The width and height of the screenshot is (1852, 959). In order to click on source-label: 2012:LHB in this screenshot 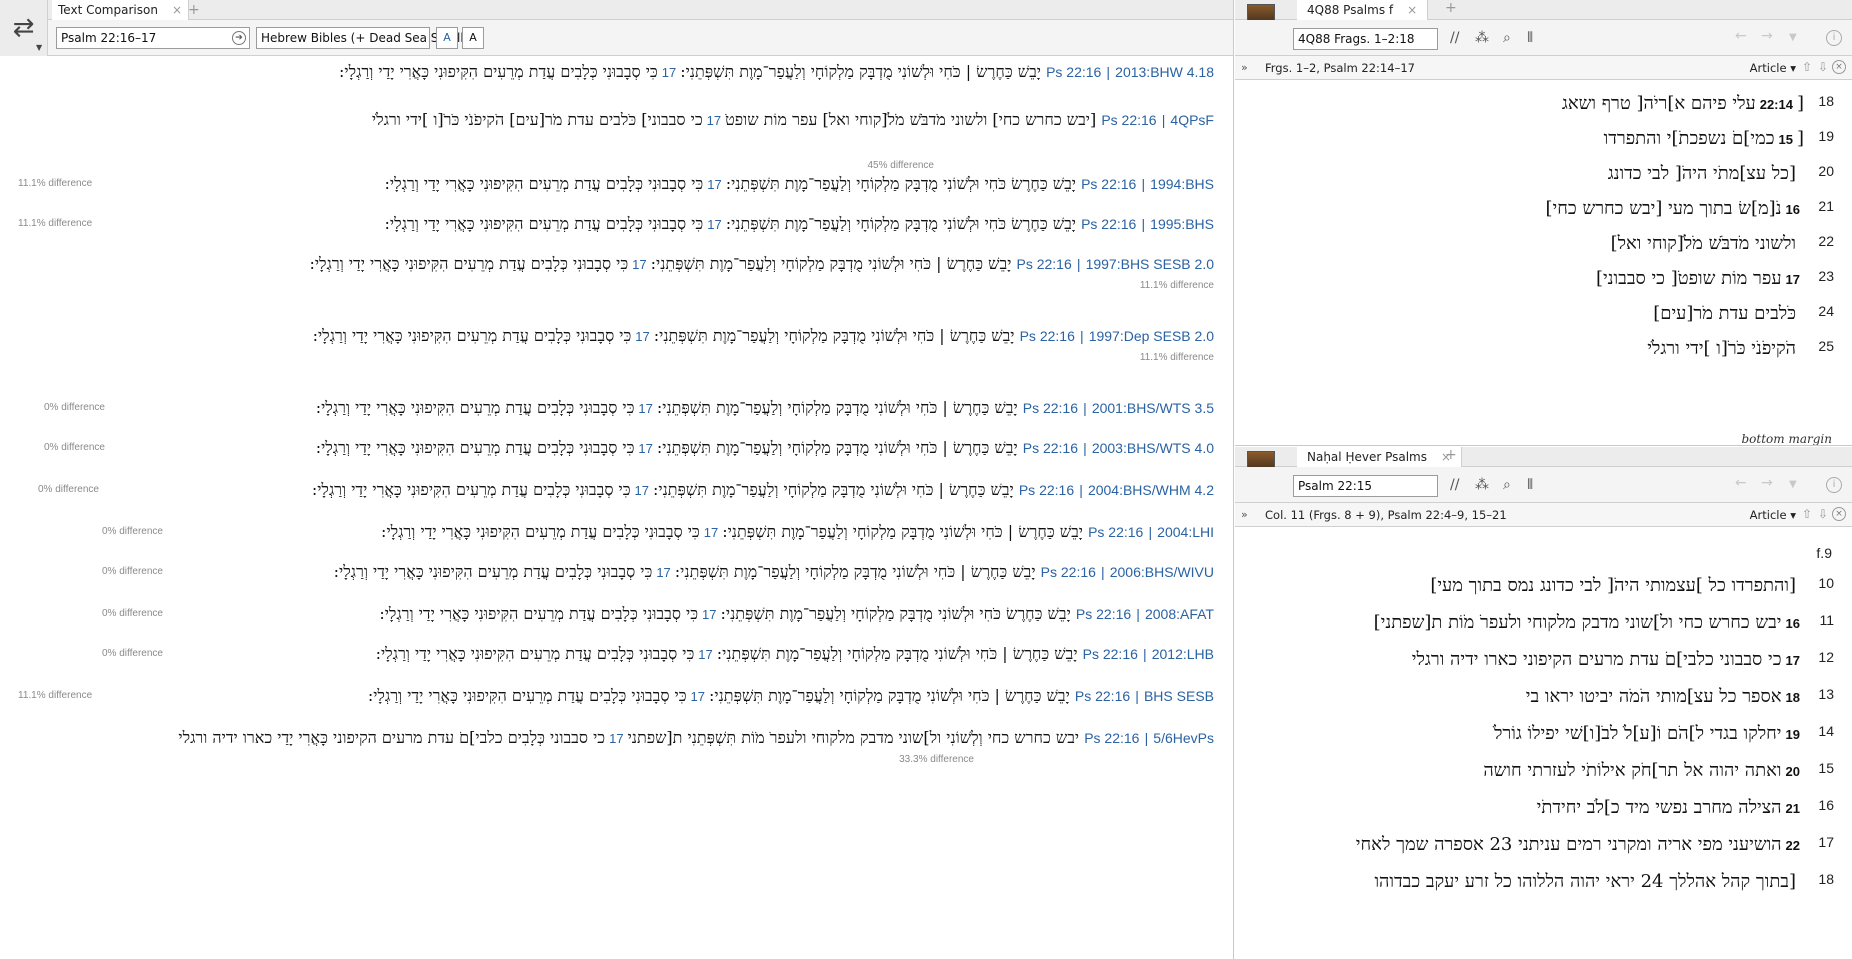, I will do `click(1183, 654)`.